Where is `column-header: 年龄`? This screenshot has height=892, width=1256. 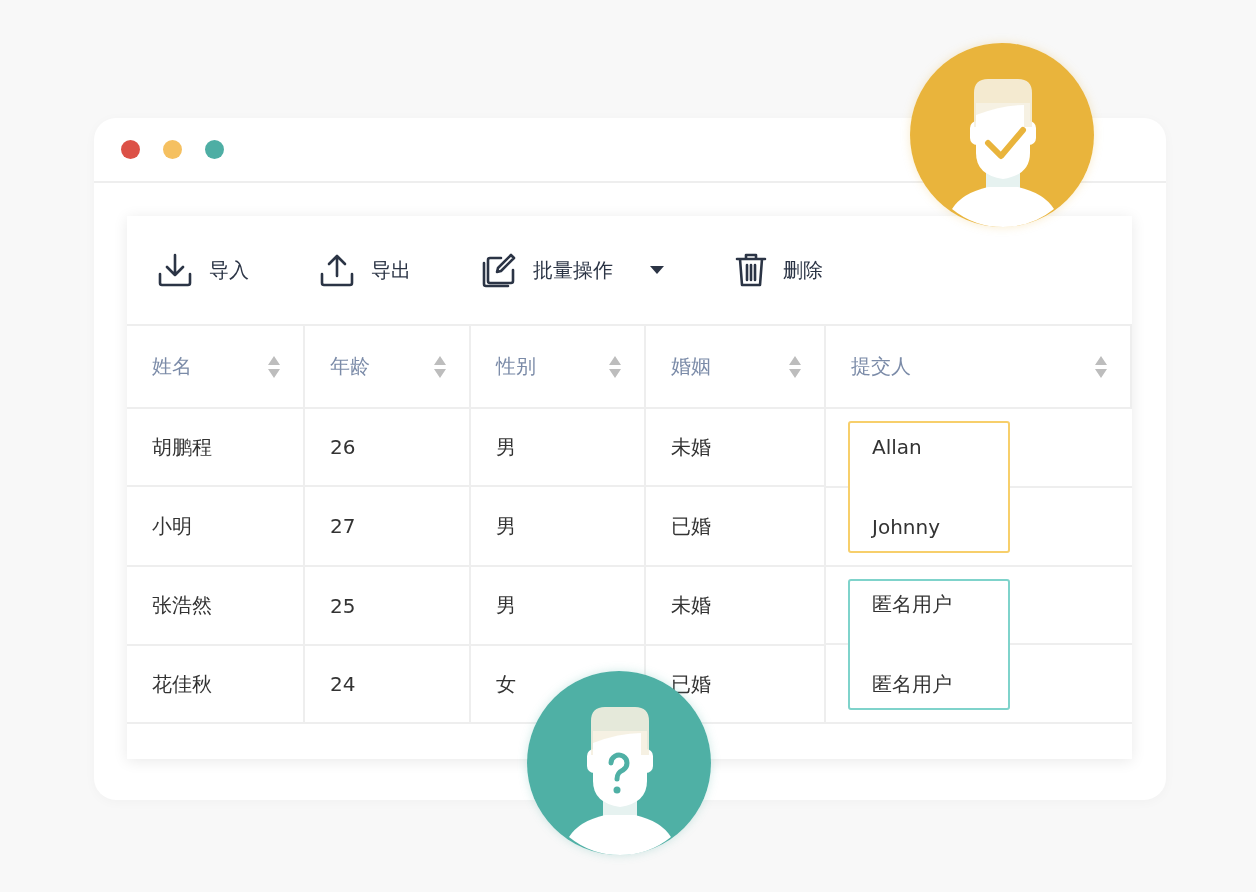
column-header: 年龄 is located at coordinates (350, 366).